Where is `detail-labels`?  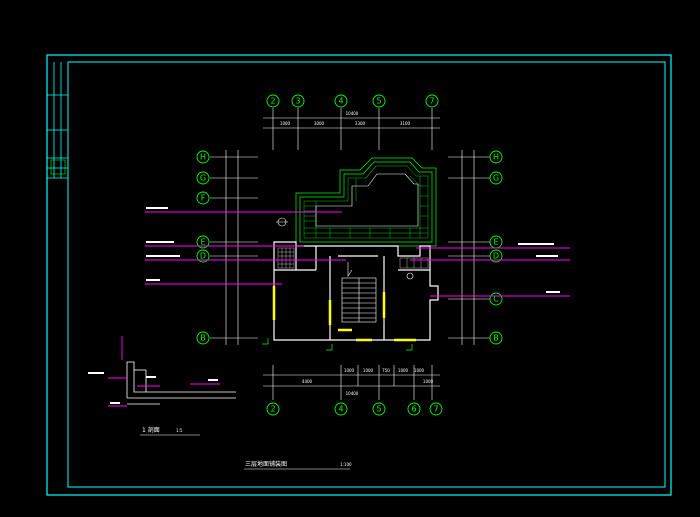 detail-labels is located at coordinates (153, 388).